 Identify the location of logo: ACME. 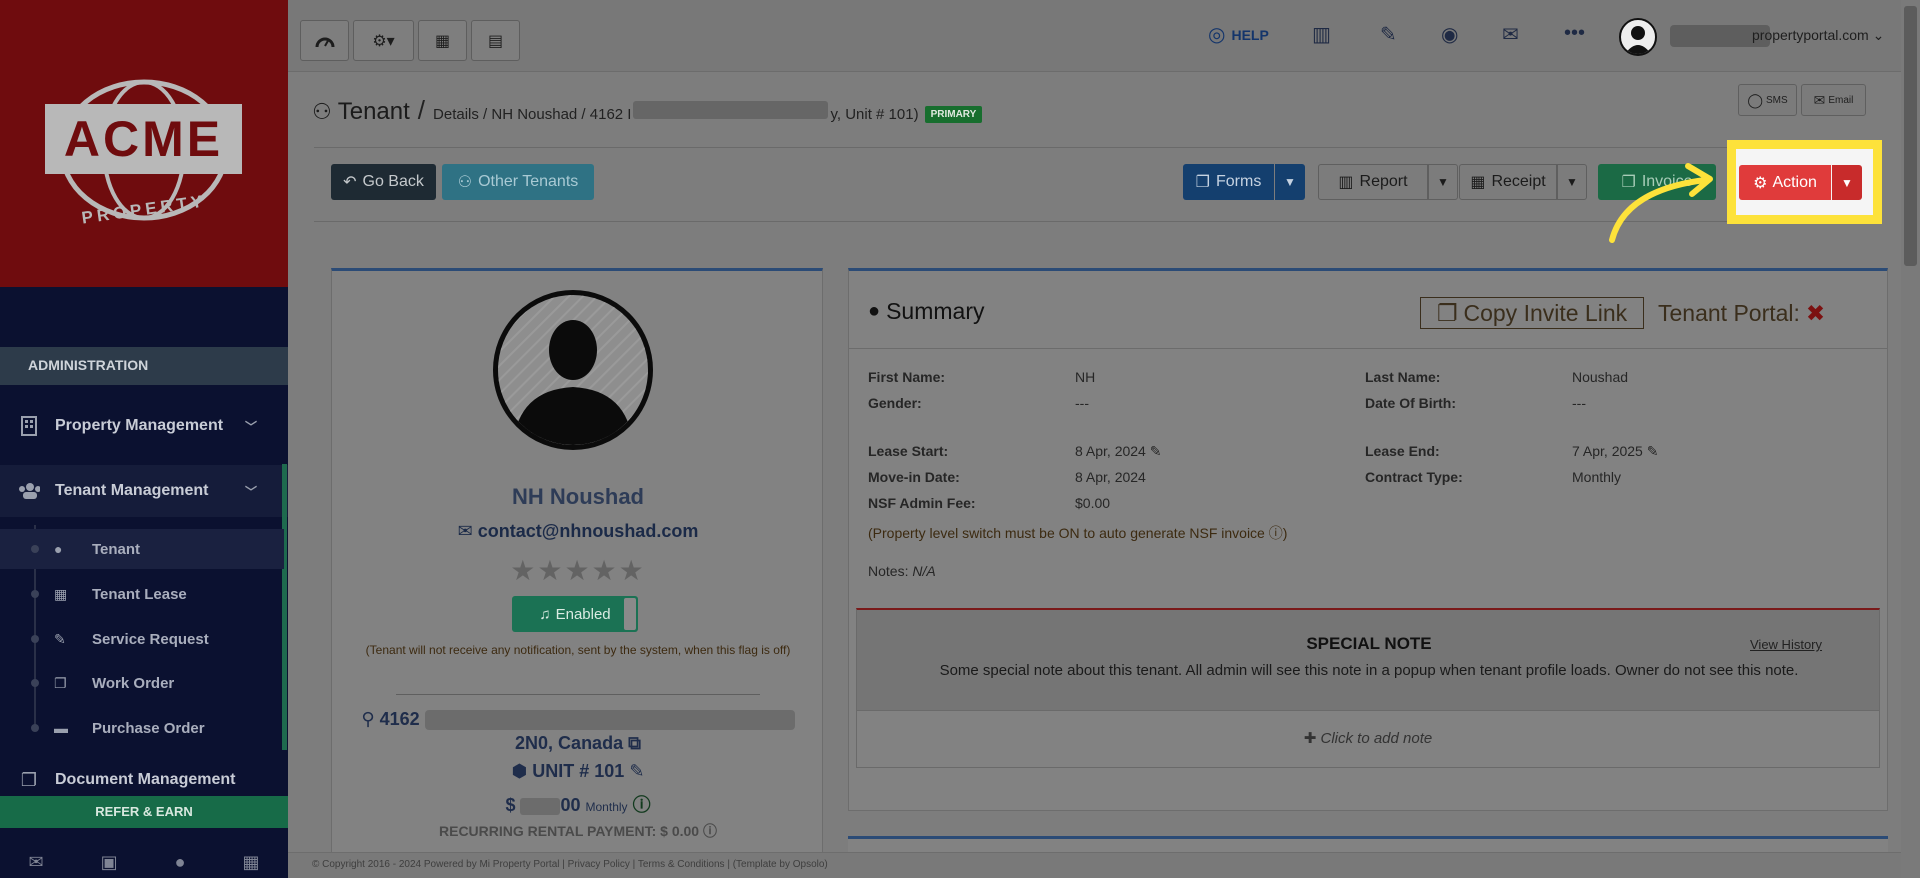
(143, 139).